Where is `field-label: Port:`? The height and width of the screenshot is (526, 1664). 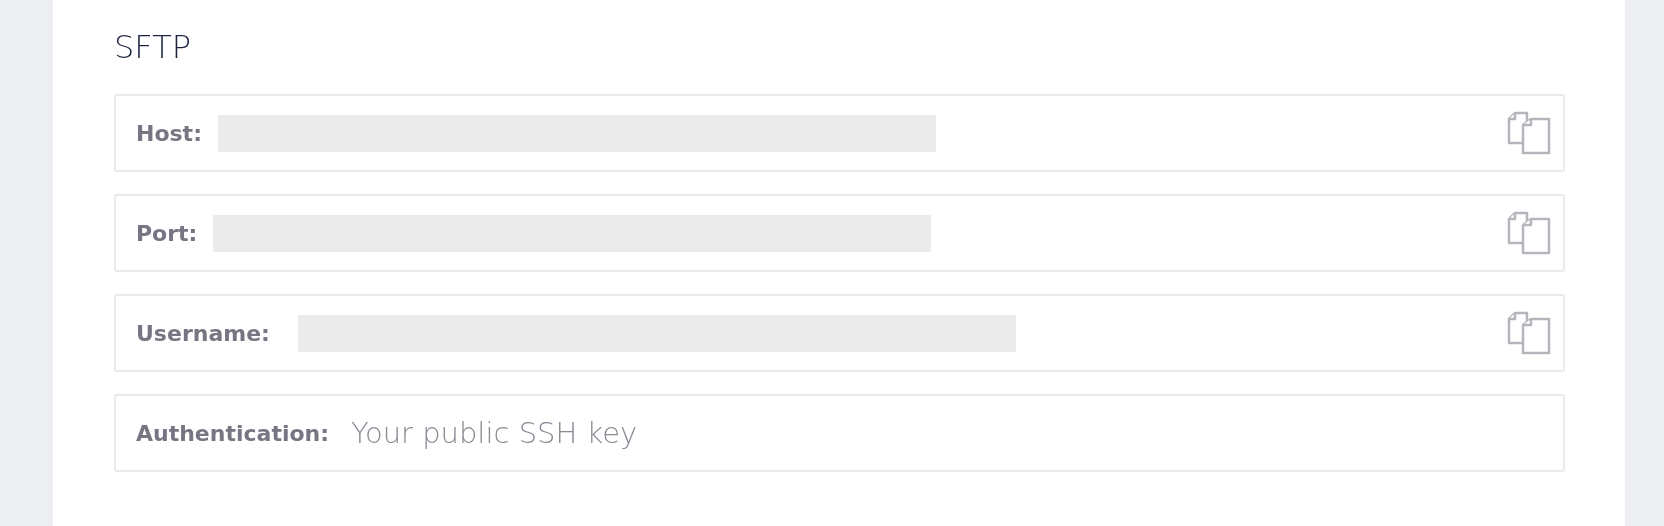
field-label: Port: is located at coordinates (167, 233).